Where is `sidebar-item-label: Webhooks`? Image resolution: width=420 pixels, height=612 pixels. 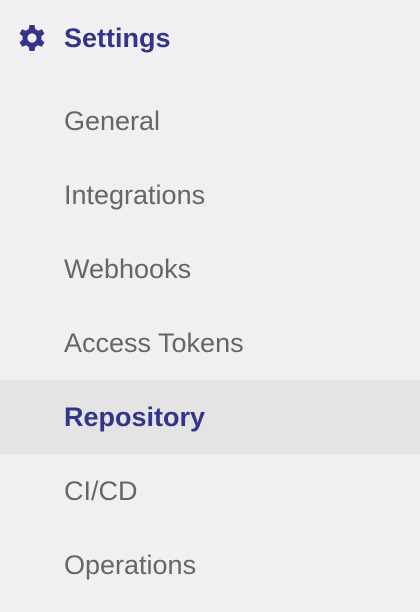 sidebar-item-label: Webhooks is located at coordinates (128, 269).